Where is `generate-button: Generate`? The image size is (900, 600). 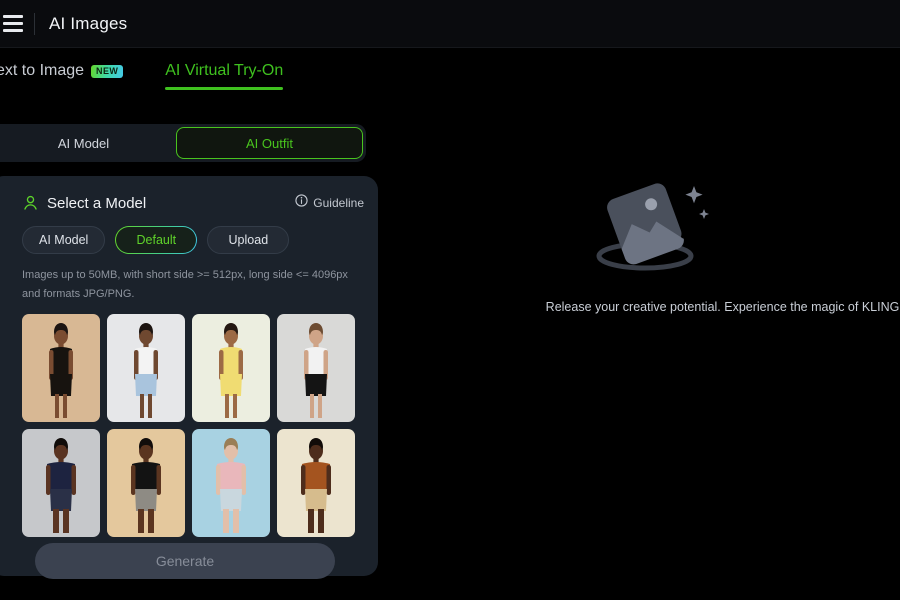
generate-button: Generate is located at coordinates (185, 561).